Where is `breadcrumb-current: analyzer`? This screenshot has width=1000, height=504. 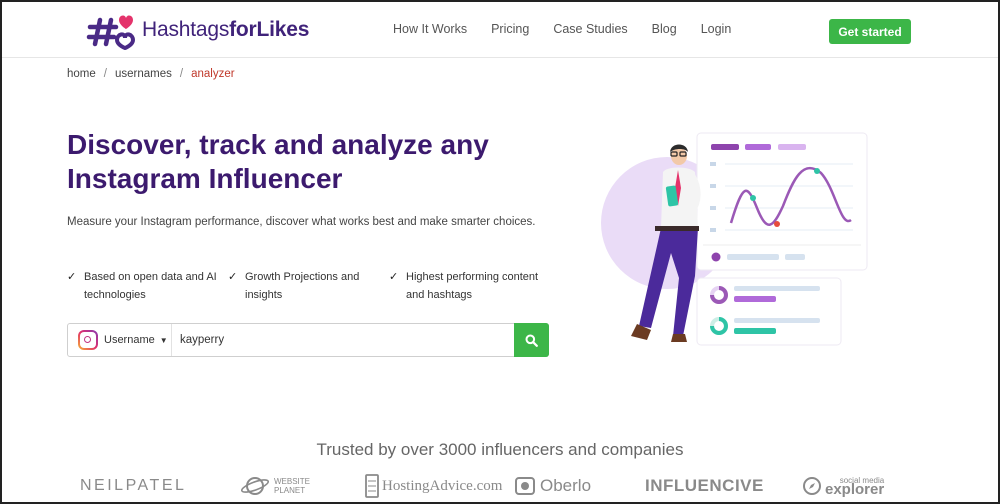
breadcrumb-current: analyzer is located at coordinates (213, 74).